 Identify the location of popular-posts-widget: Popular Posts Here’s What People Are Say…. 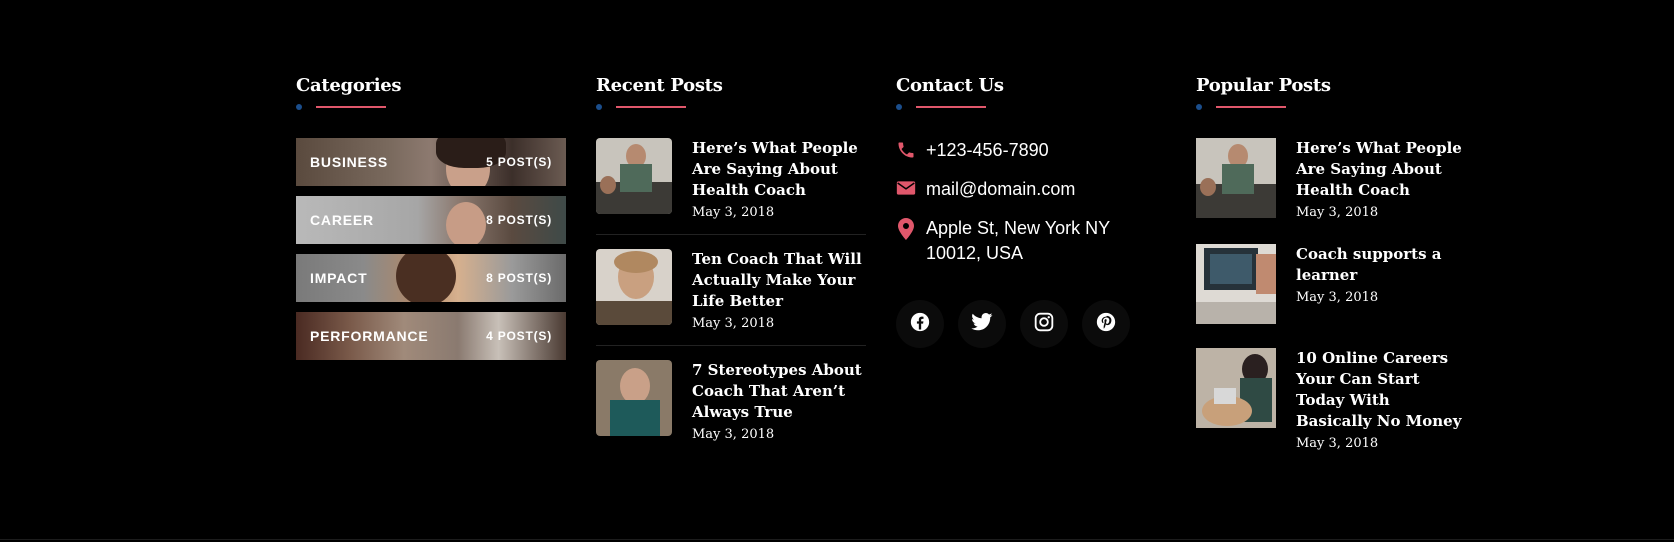
(1331, 274).